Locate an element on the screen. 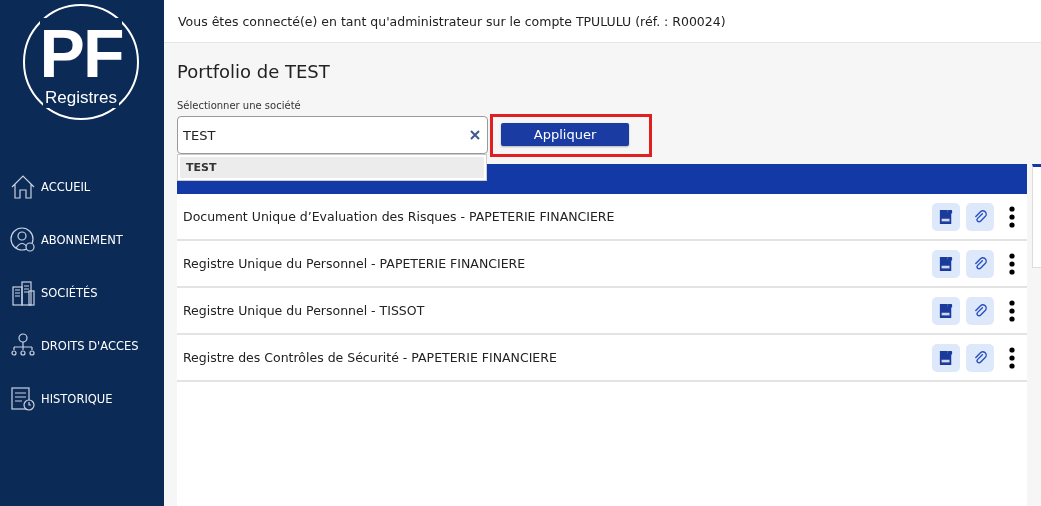 The width and height of the screenshot is (1041, 506). logo-word: Registres is located at coordinates (81, 98).